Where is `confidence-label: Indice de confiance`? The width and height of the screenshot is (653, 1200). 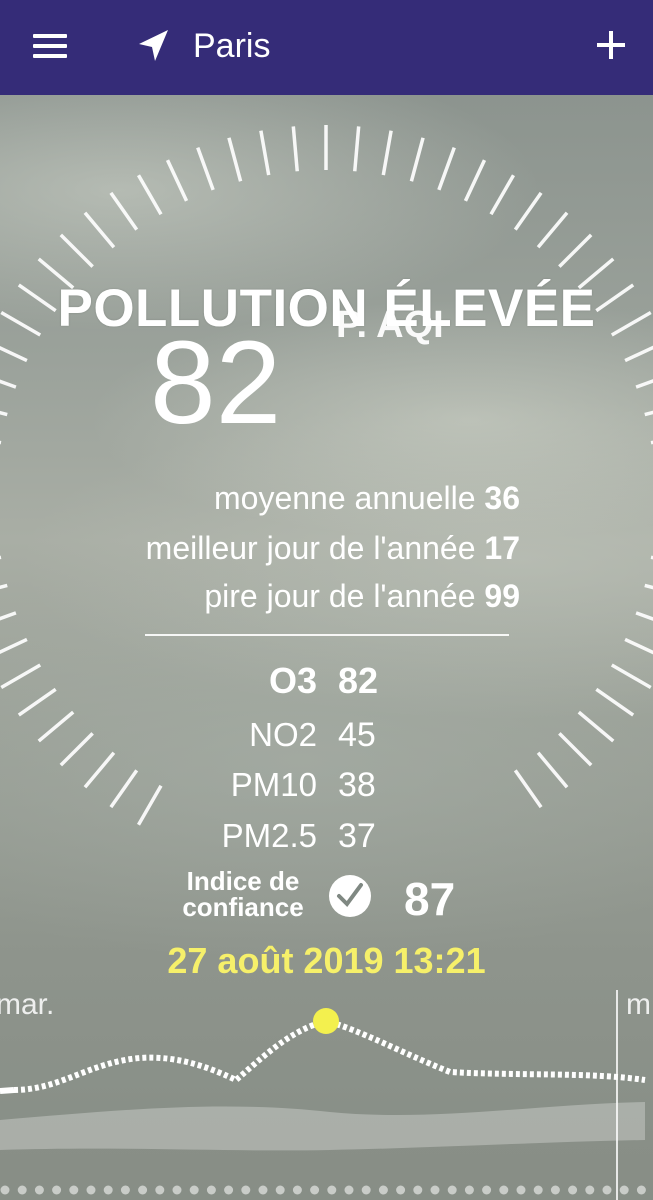
confidence-label: Indice de confiance is located at coordinates (243, 895).